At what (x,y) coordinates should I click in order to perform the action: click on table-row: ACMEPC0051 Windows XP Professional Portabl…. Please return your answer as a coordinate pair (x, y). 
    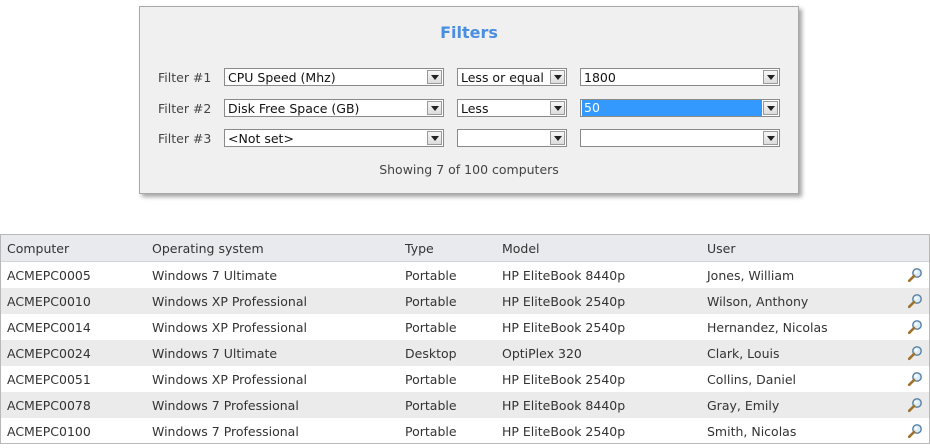
    Looking at the image, I should click on (465, 379).